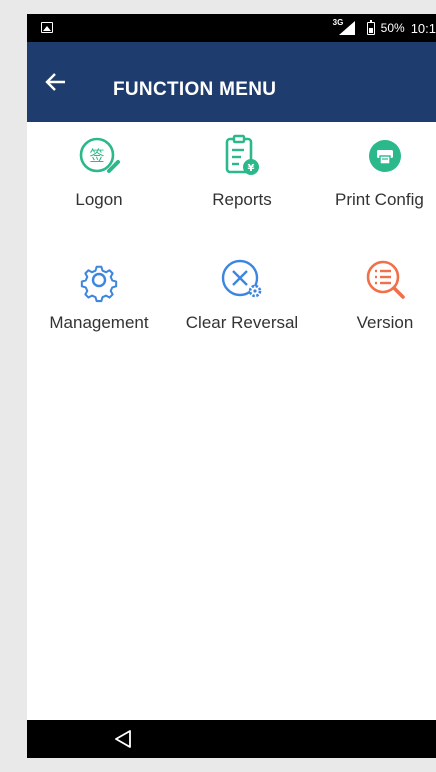 This screenshot has height=772, width=436. I want to click on menu-item-label: Print Config, so click(379, 199).